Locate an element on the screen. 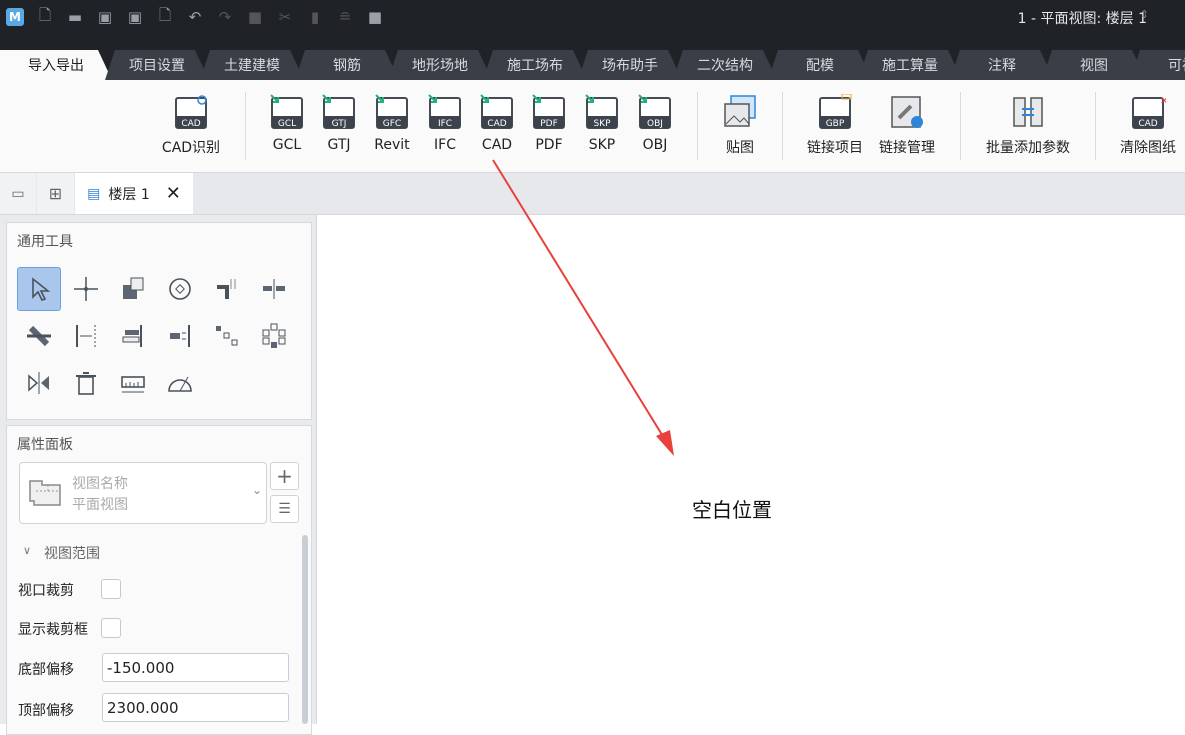  align-tool-button is located at coordinates (133, 336).